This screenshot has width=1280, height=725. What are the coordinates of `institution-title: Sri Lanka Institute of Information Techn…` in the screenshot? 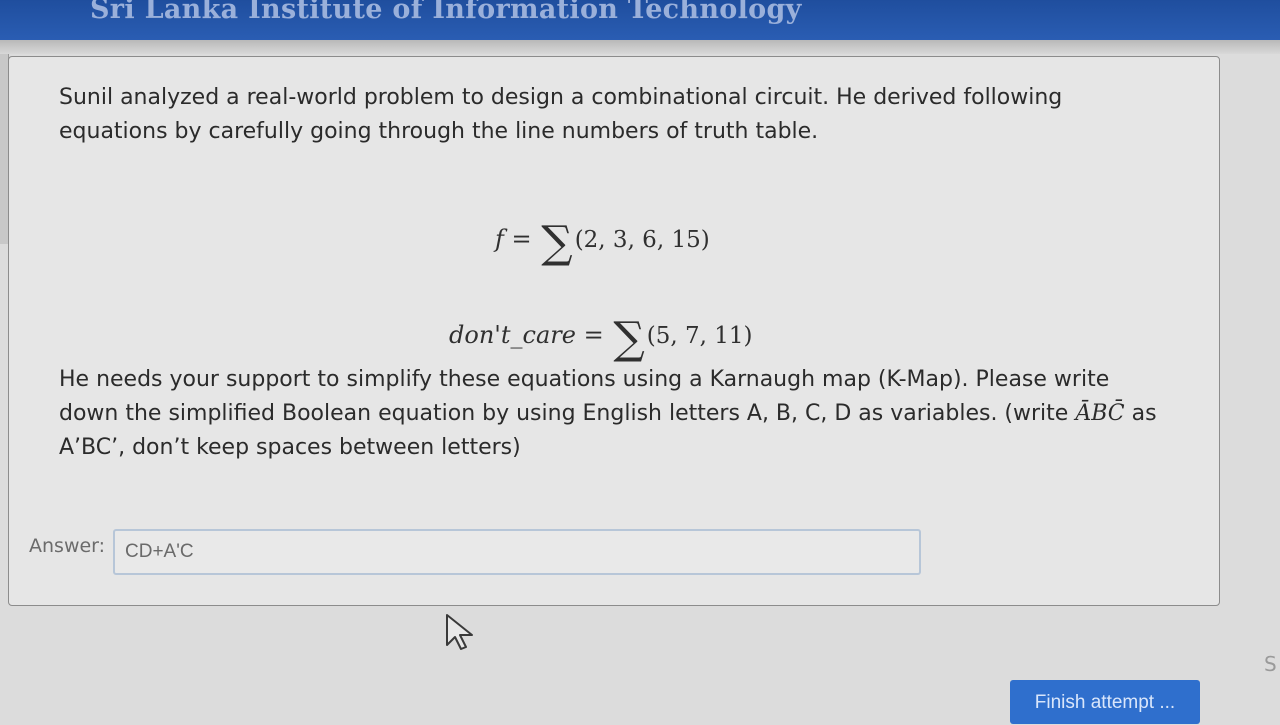 It's located at (446, 12).